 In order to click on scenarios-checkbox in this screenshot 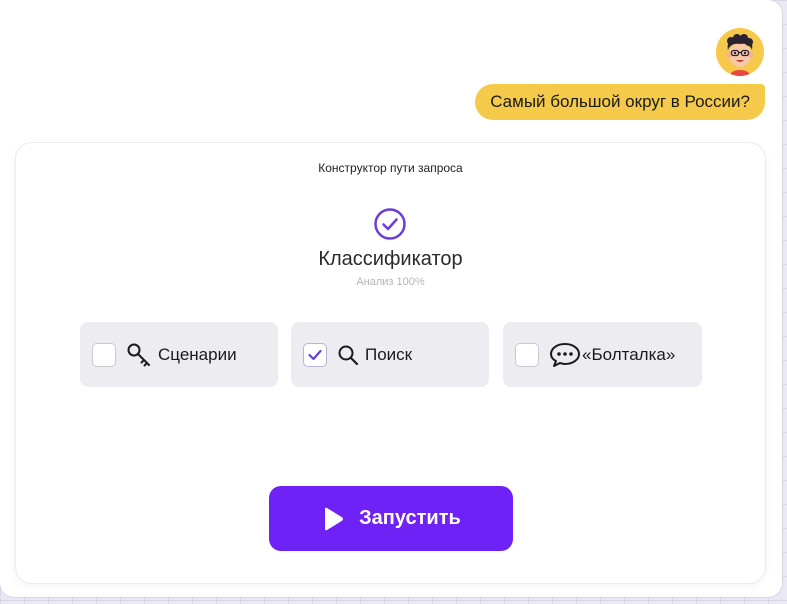, I will do `click(104, 354)`.